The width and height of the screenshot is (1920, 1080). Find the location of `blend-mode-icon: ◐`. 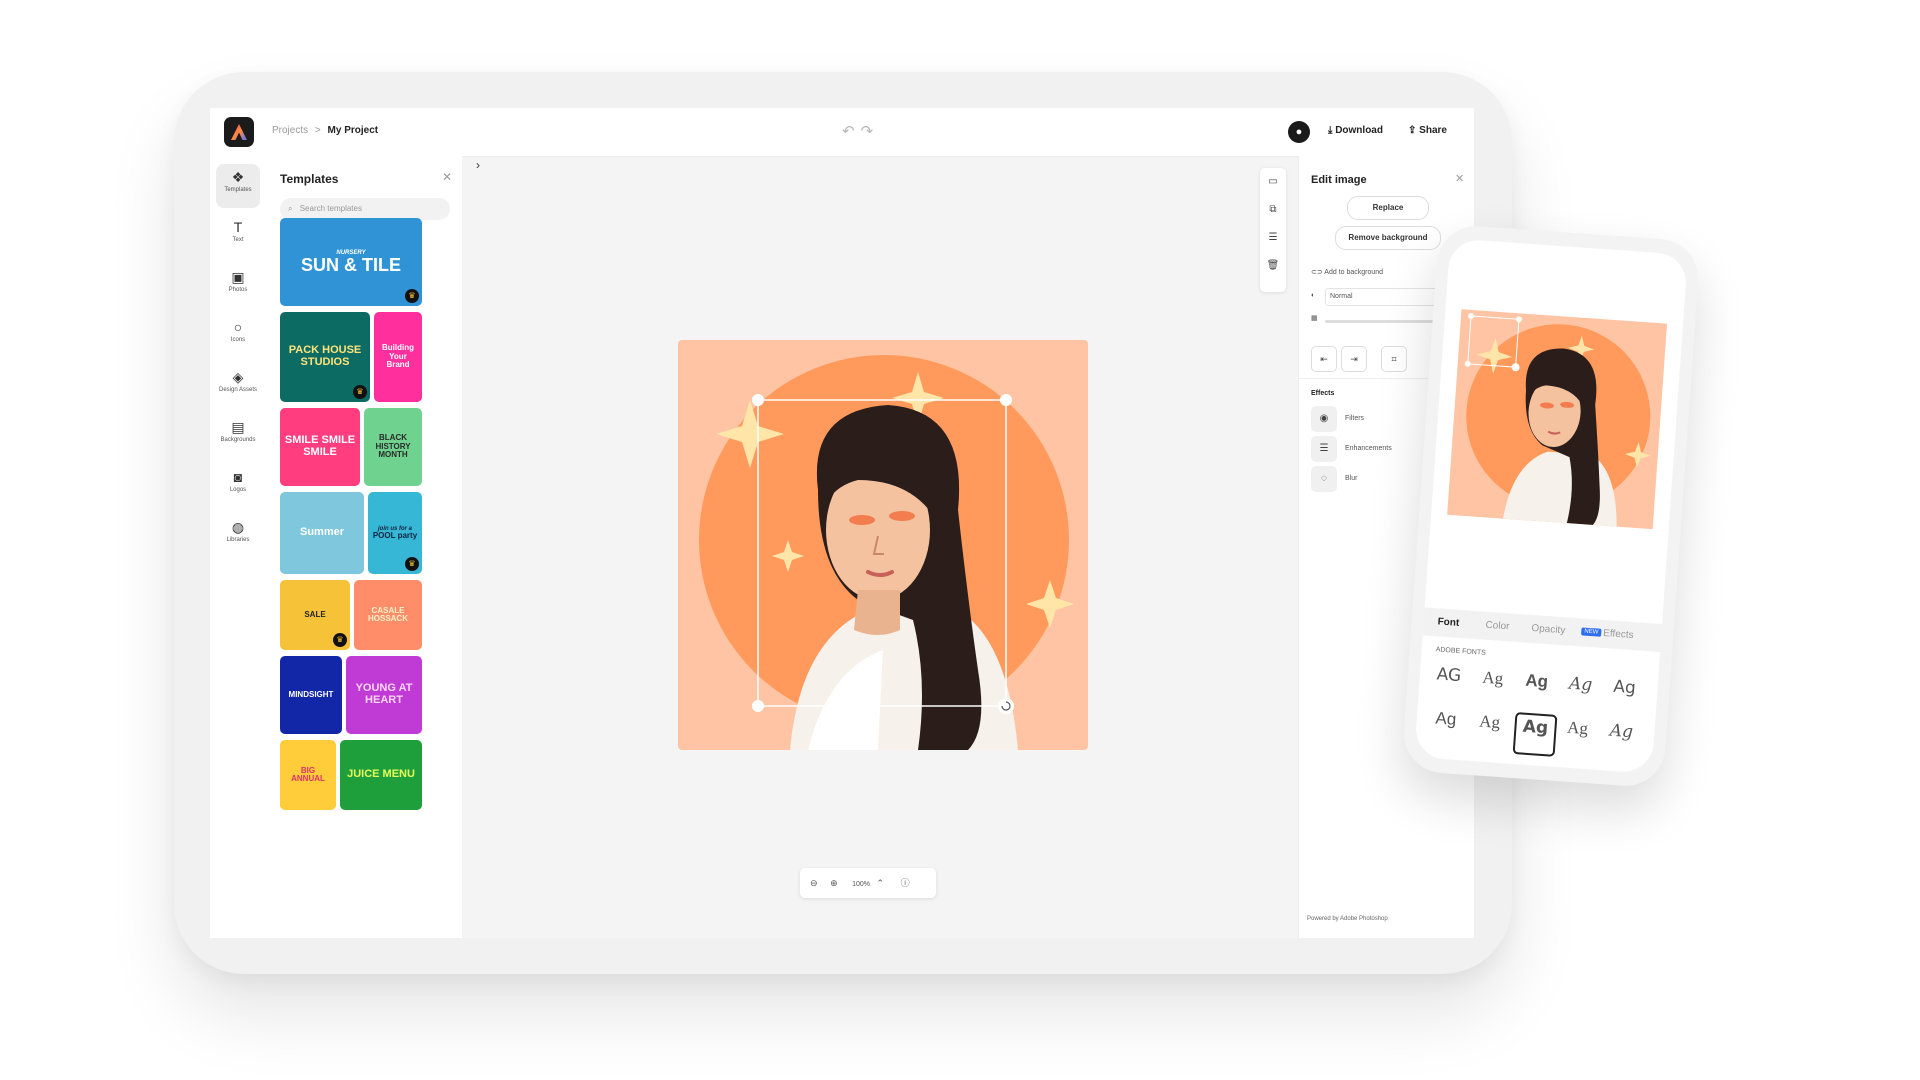

blend-mode-icon: ◐ is located at coordinates (1313, 295).